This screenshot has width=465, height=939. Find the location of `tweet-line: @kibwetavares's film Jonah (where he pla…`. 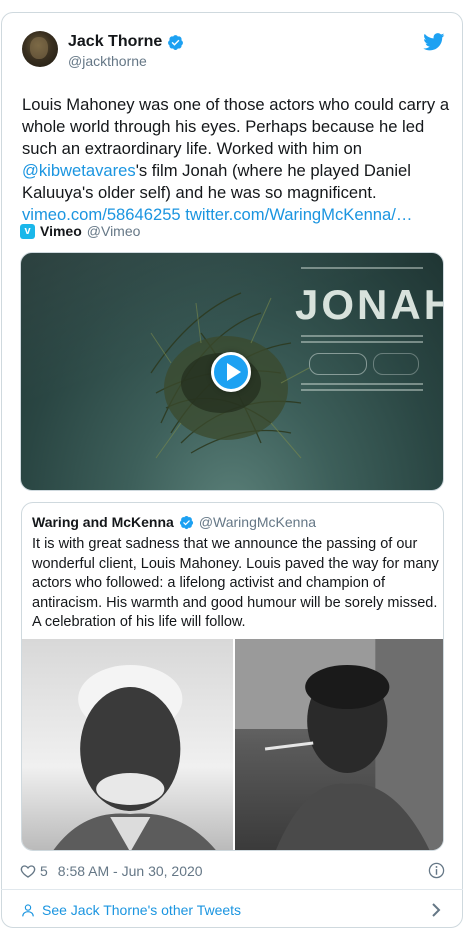

tweet-line: @kibwetavares's film Jonah (where he pla… is located at coordinates (234, 171).